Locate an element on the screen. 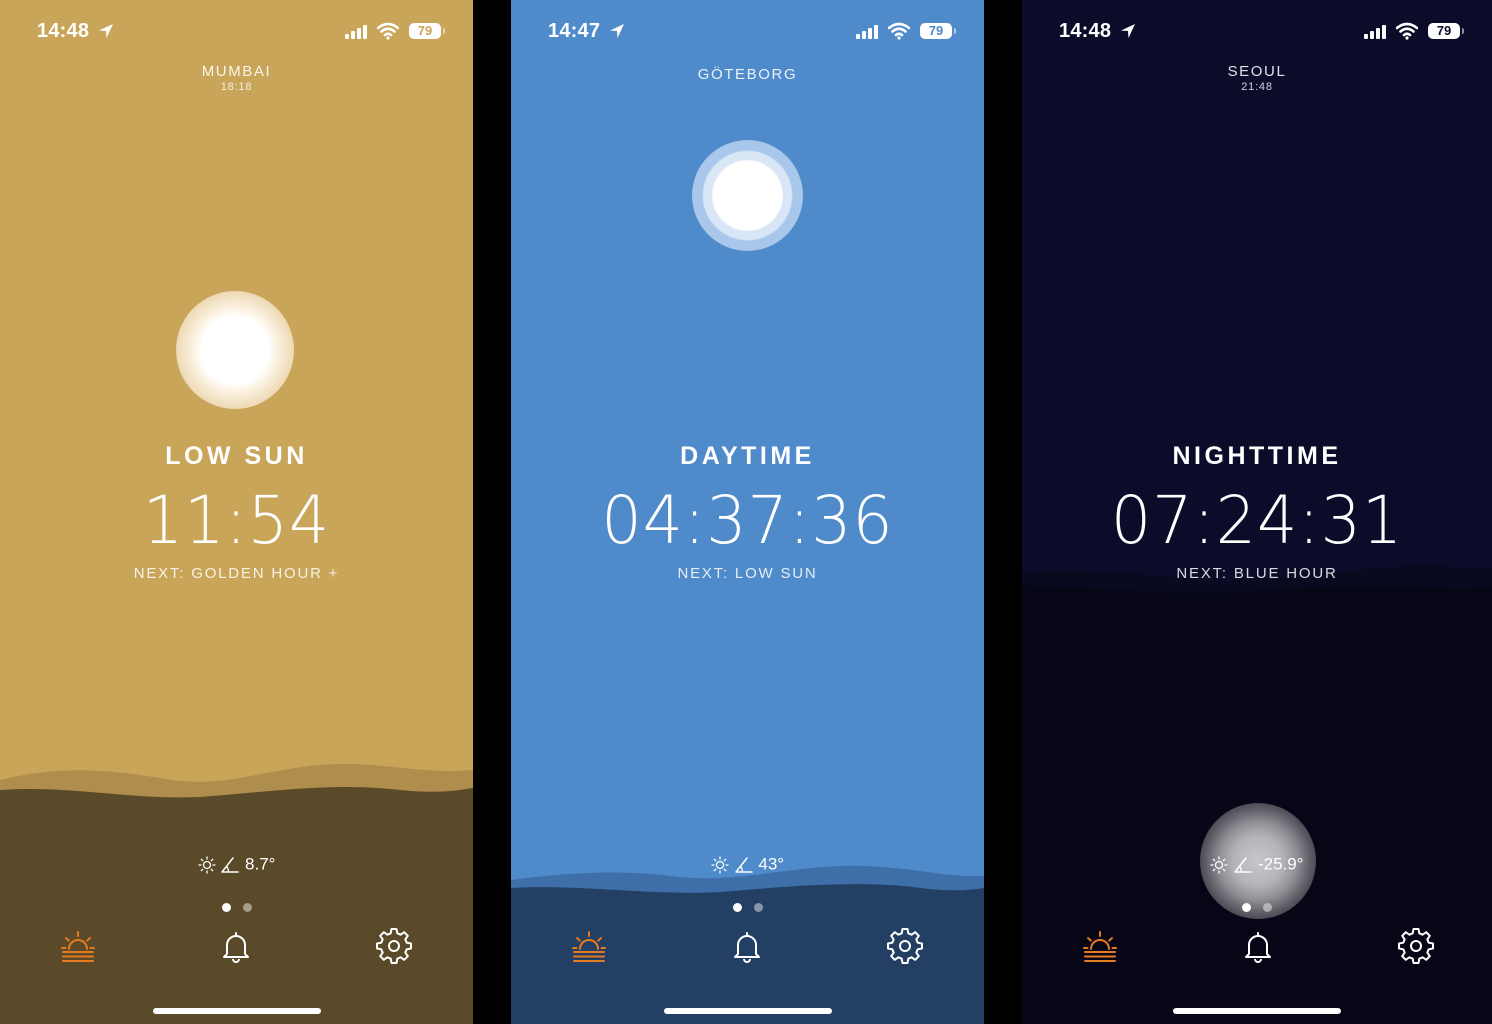 This screenshot has height=1024, width=1492. city-local-time: 18:18 is located at coordinates (236, 87).